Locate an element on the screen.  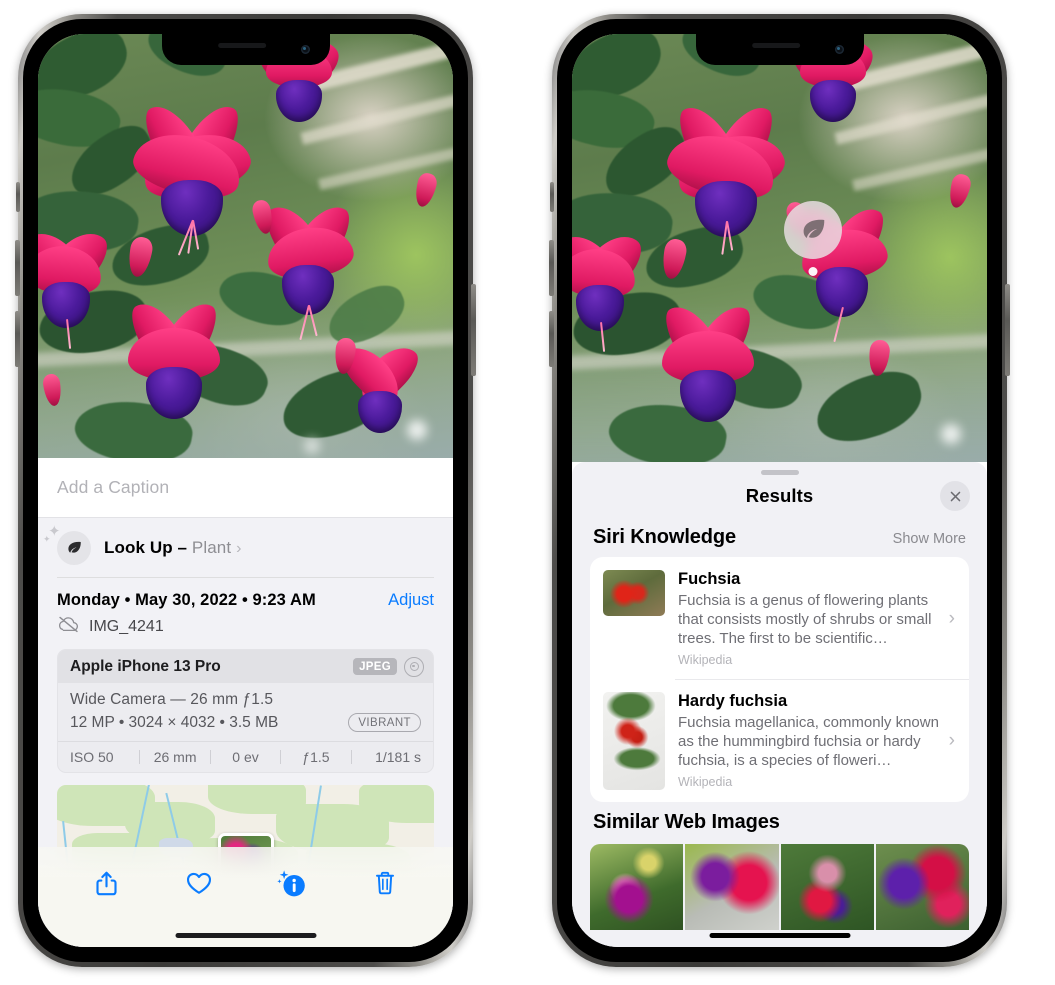
results-title: Results is located at coordinates (779, 495).